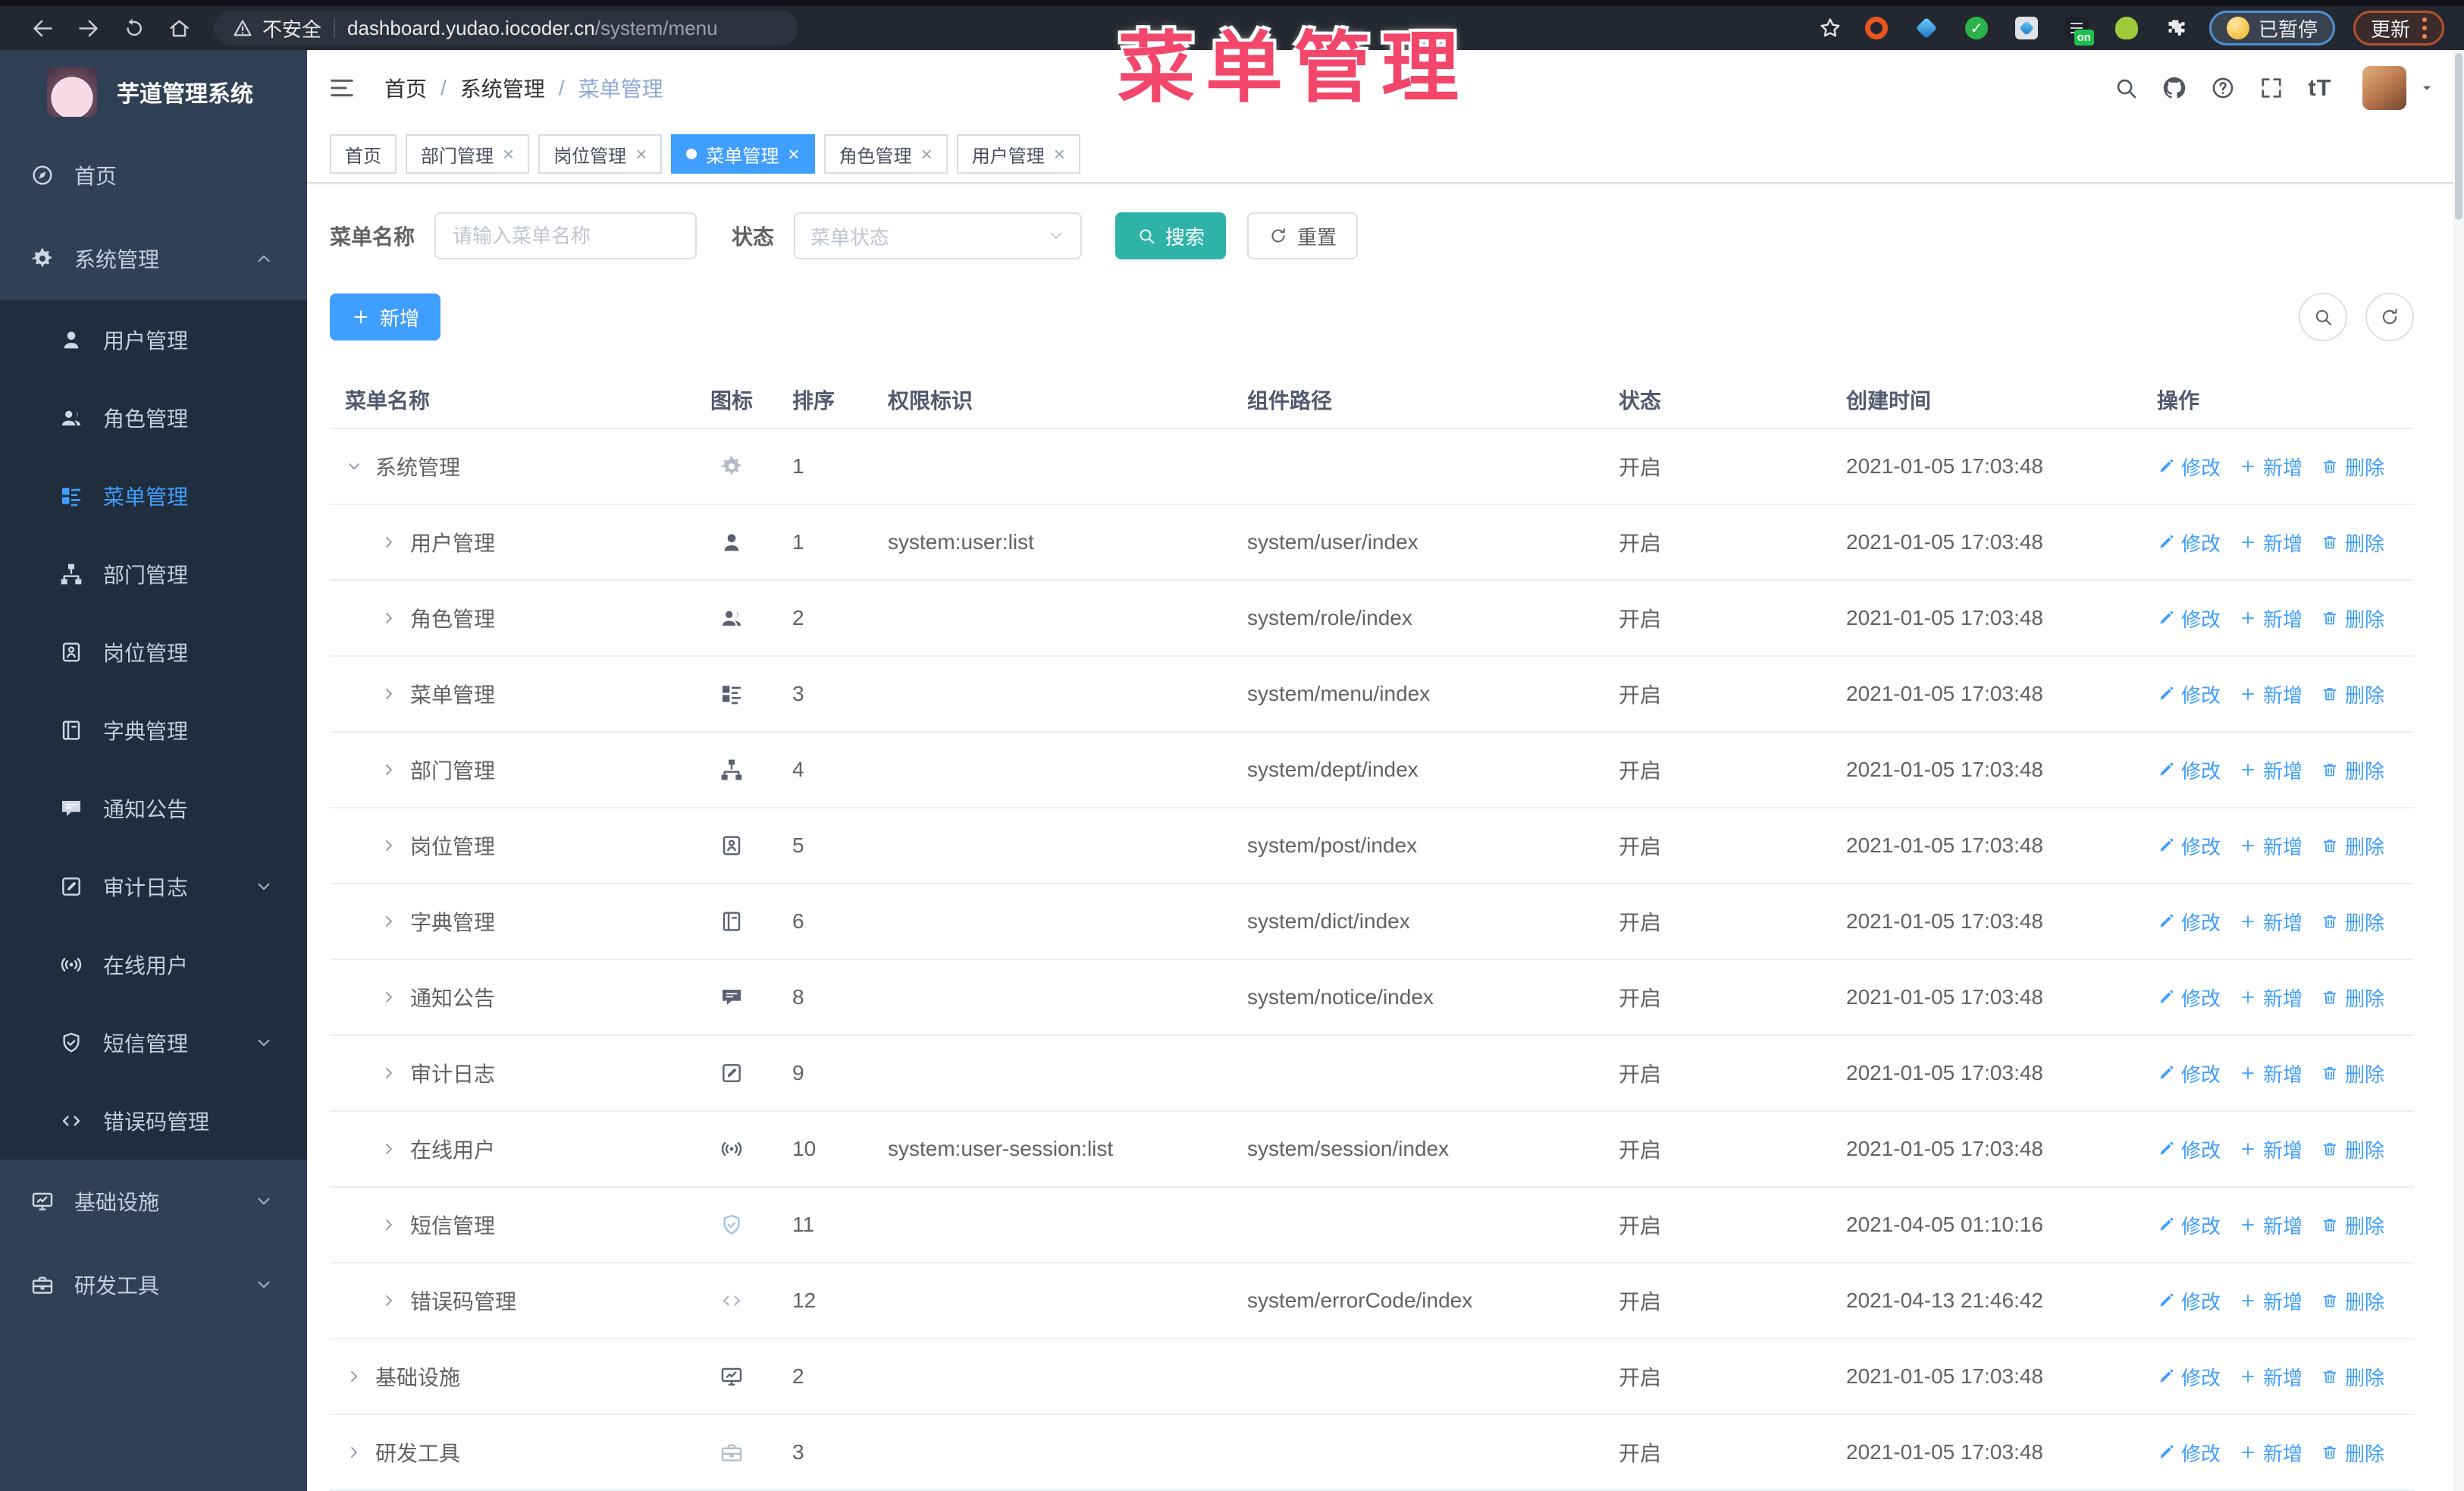 The height and width of the screenshot is (1491, 2464). I want to click on sidebar-item: 基础设施, so click(153, 1201).